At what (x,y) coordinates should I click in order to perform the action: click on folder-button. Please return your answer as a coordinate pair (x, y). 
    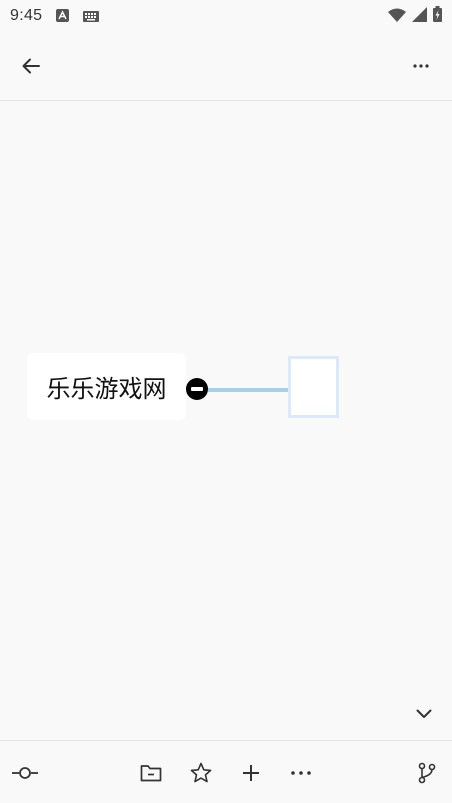
    Looking at the image, I should click on (151, 773).